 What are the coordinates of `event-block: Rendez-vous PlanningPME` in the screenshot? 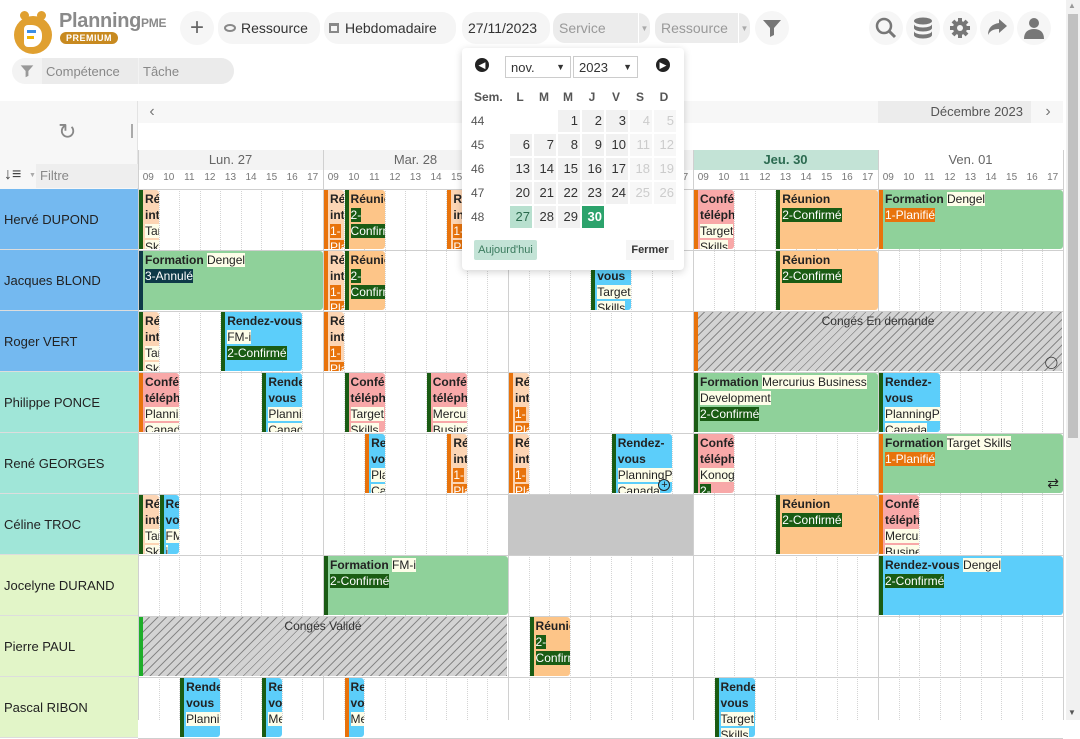 It's located at (200, 707).